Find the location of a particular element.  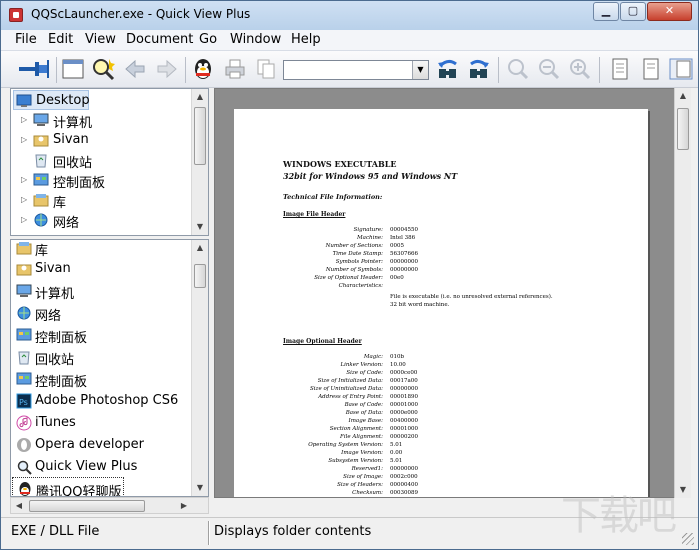

search-back-icon is located at coordinates (448, 69).